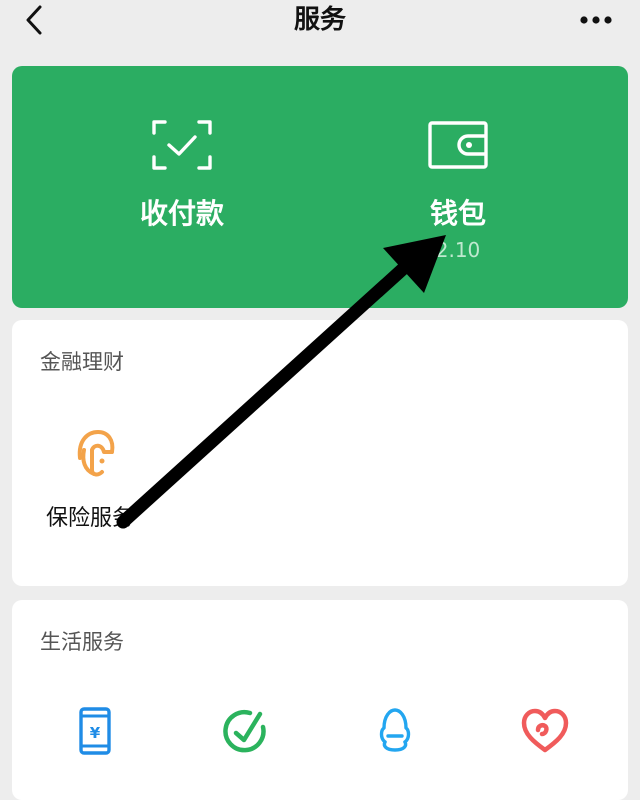 The height and width of the screenshot is (800, 640). I want to click on insurance-umbrella-icon, so click(96, 453).